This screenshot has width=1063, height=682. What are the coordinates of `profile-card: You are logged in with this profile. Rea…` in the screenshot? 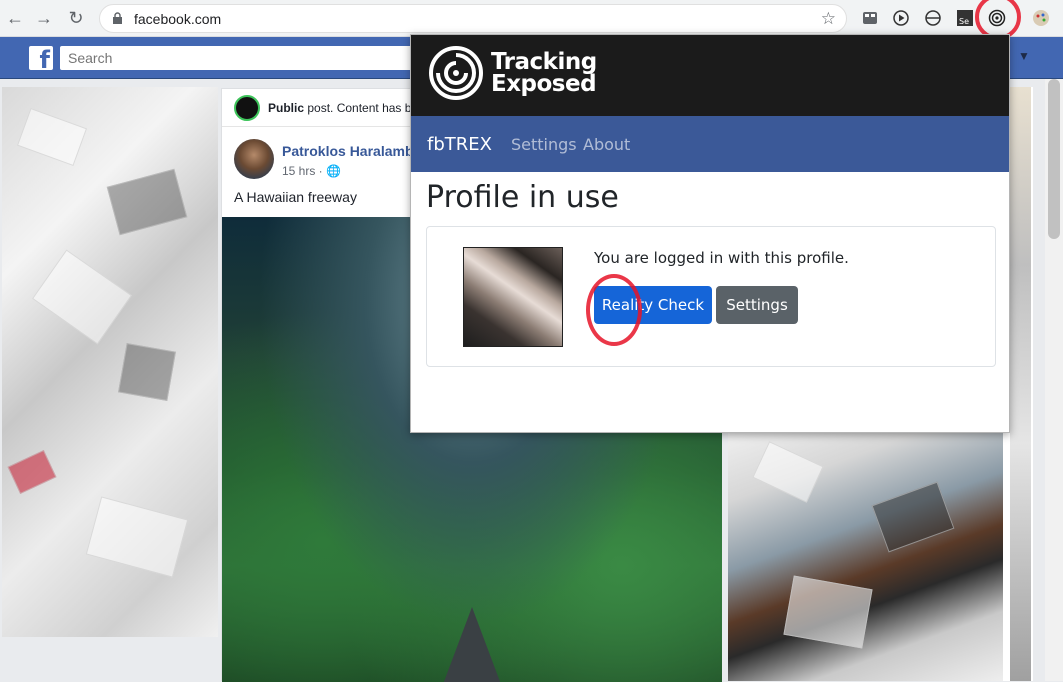 It's located at (711, 296).